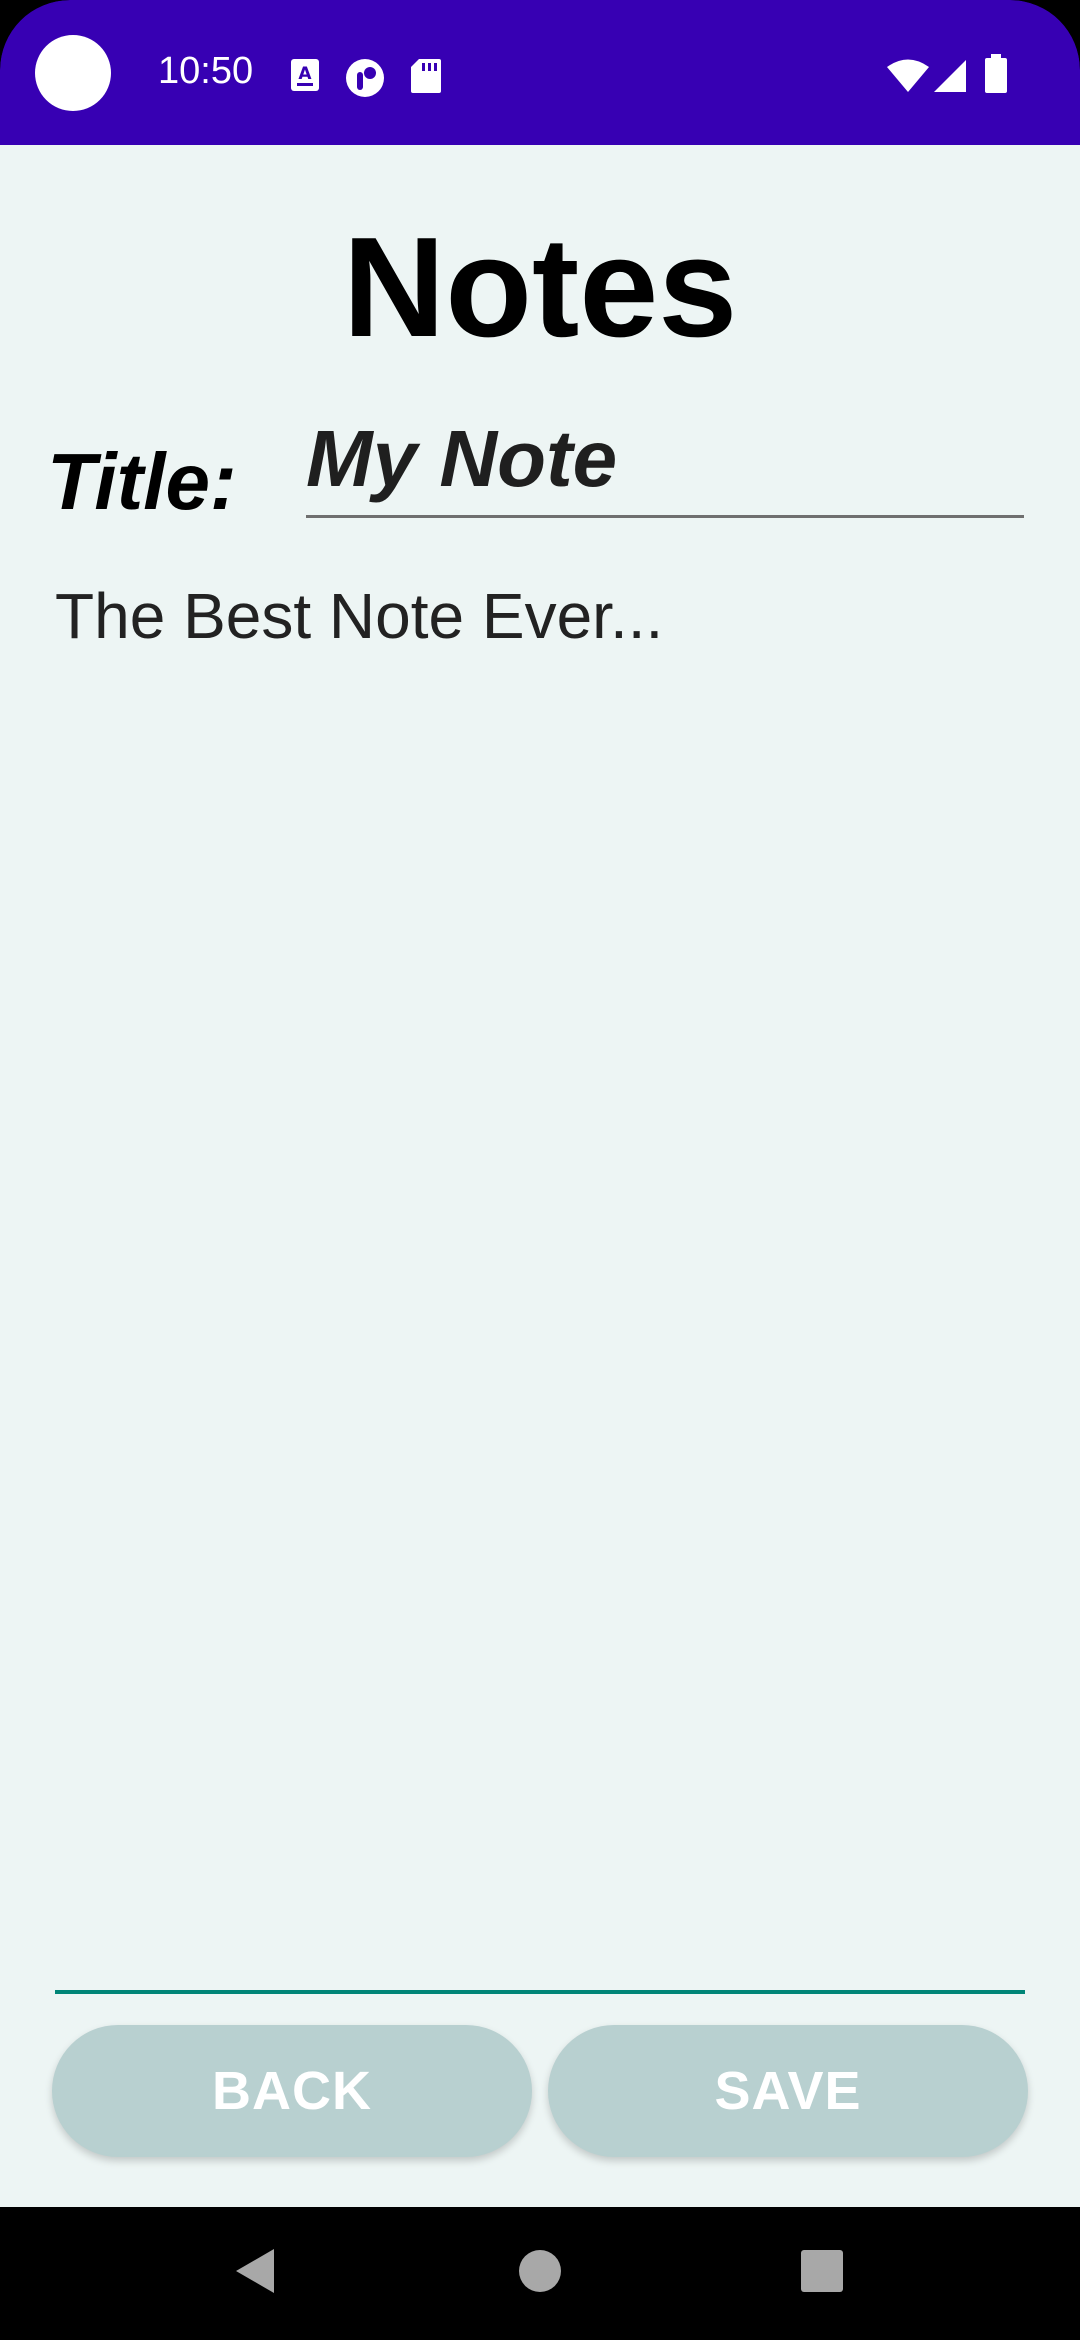 The width and height of the screenshot is (1080, 2340). What do you see at coordinates (665, 466) in the screenshot?
I see `title-input: My Note` at bounding box center [665, 466].